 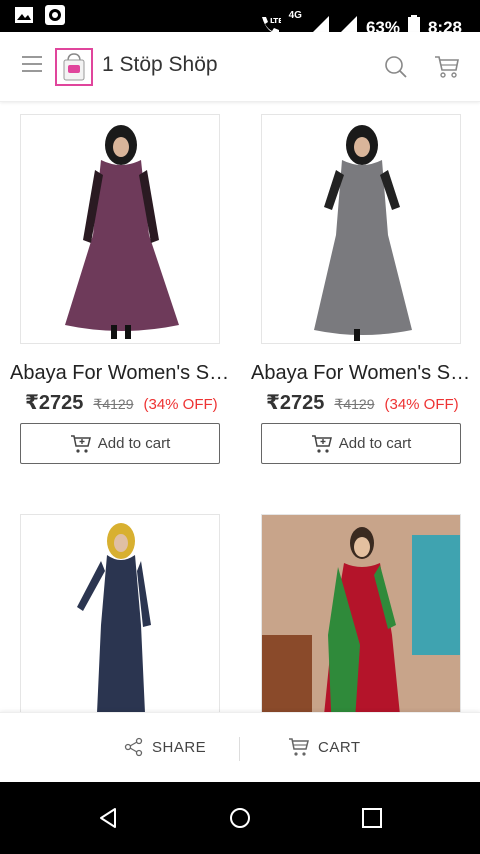 I want to click on cart-button: CART, so click(x=324, y=747).